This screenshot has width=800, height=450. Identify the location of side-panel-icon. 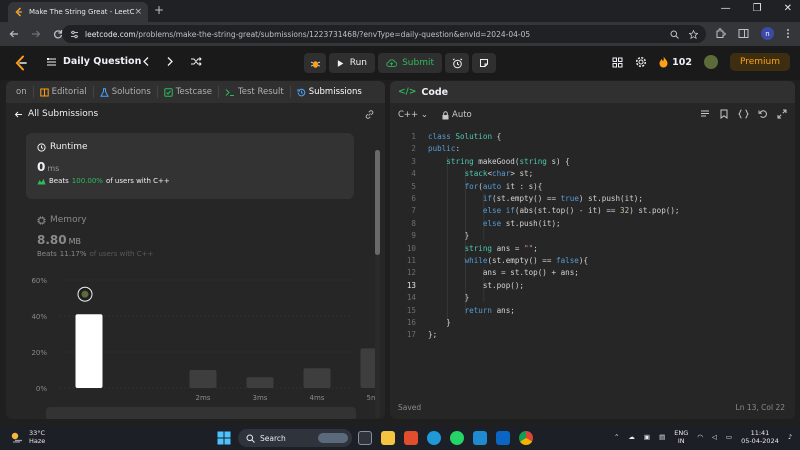
(743, 33).